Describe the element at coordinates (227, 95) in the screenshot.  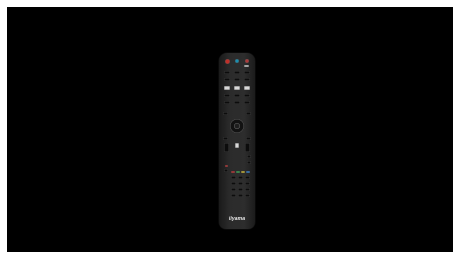
I see `source-button` at that location.